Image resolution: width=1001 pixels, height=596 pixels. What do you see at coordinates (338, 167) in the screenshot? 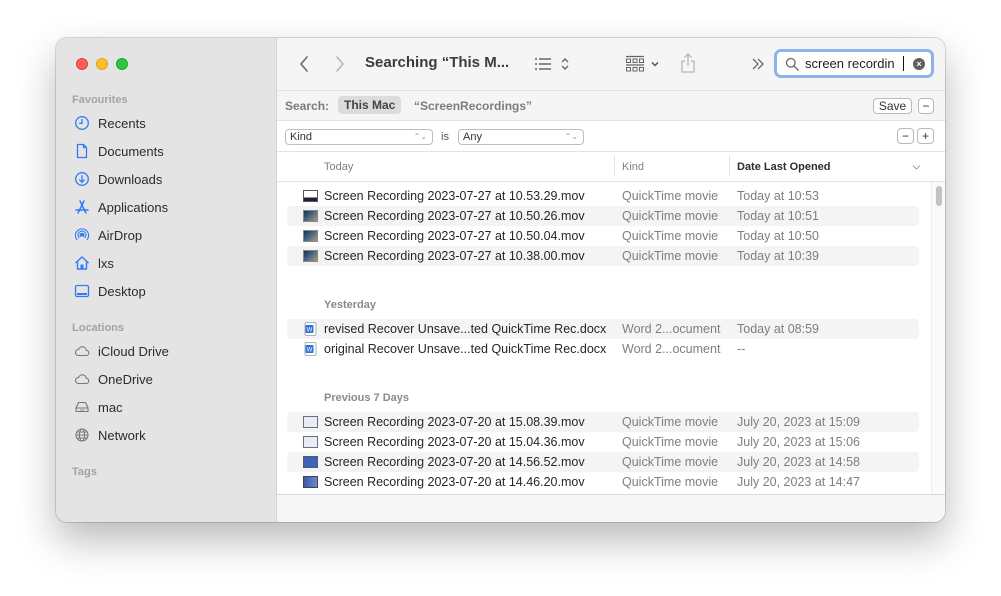
I see `column-name-header: Today` at bounding box center [338, 167].